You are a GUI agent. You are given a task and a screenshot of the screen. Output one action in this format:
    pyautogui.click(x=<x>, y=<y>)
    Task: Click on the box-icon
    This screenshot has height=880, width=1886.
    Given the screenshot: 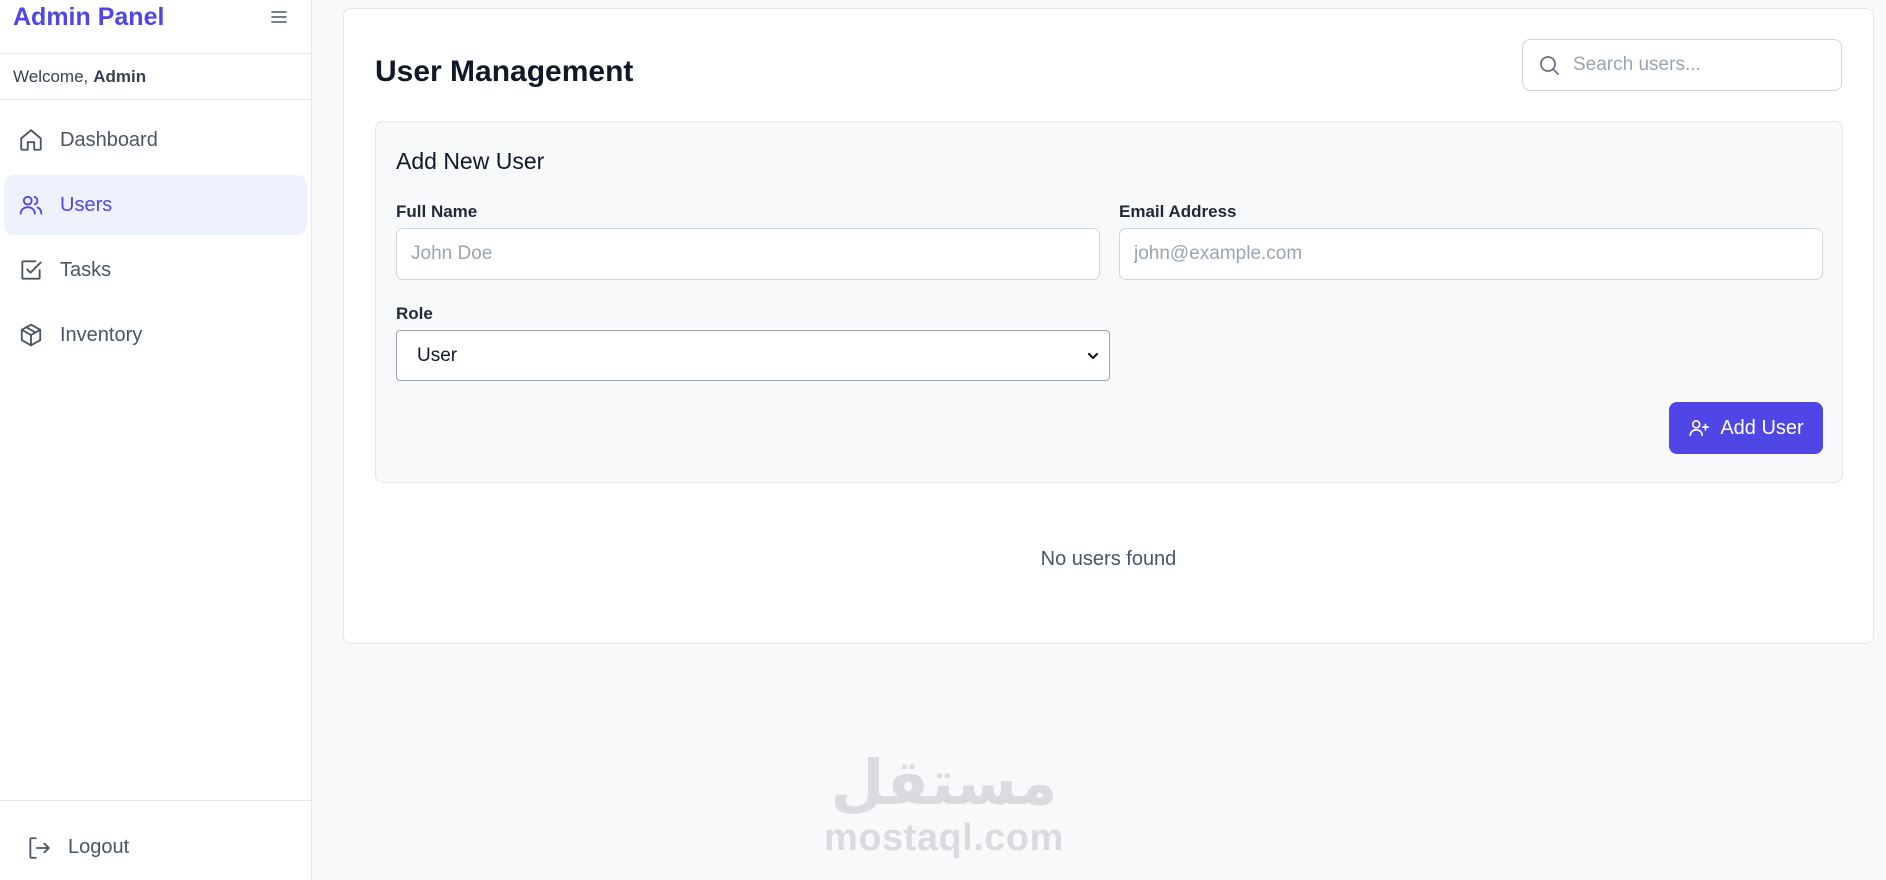 What is the action you would take?
    pyautogui.click(x=31, y=335)
    